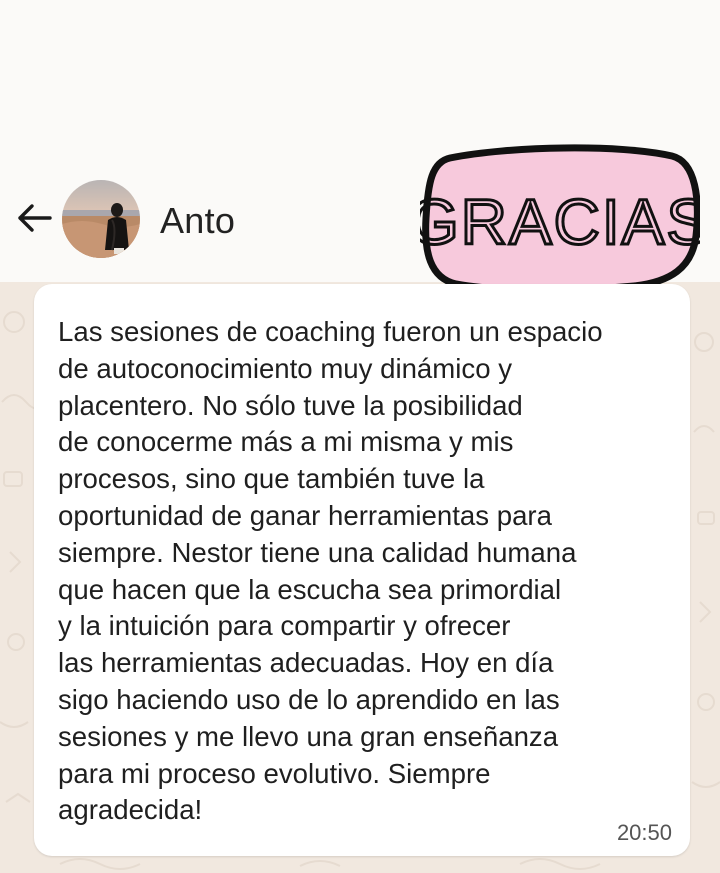  I want to click on message-timestamp: 20:50, so click(644, 832).